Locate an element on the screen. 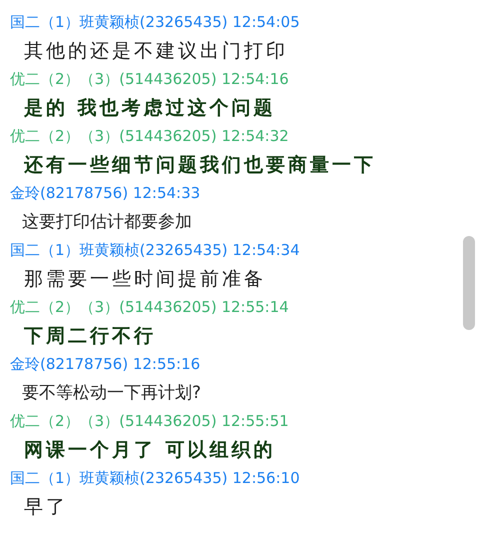 This screenshot has height=542, width=480. sender-line: 国二（1）班黄颖桢(23265435) 12:54:05 is located at coordinates (155, 22).